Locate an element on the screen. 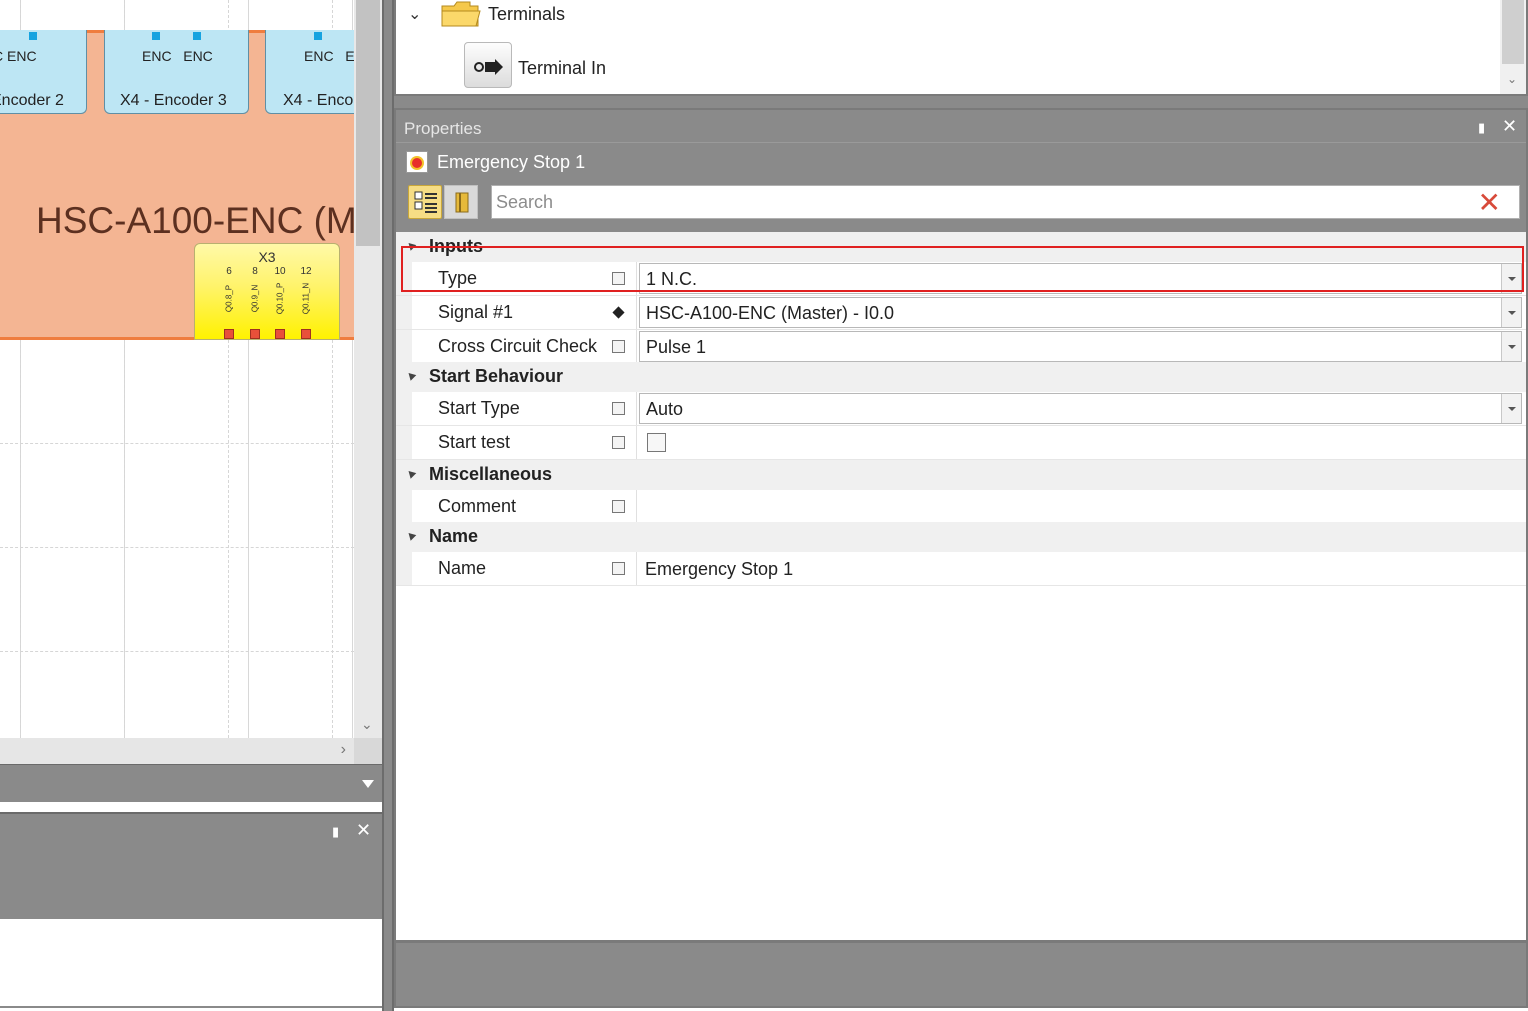 This screenshot has width=1528, height=1011. search-box: ✕ is located at coordinates (1005, 202).